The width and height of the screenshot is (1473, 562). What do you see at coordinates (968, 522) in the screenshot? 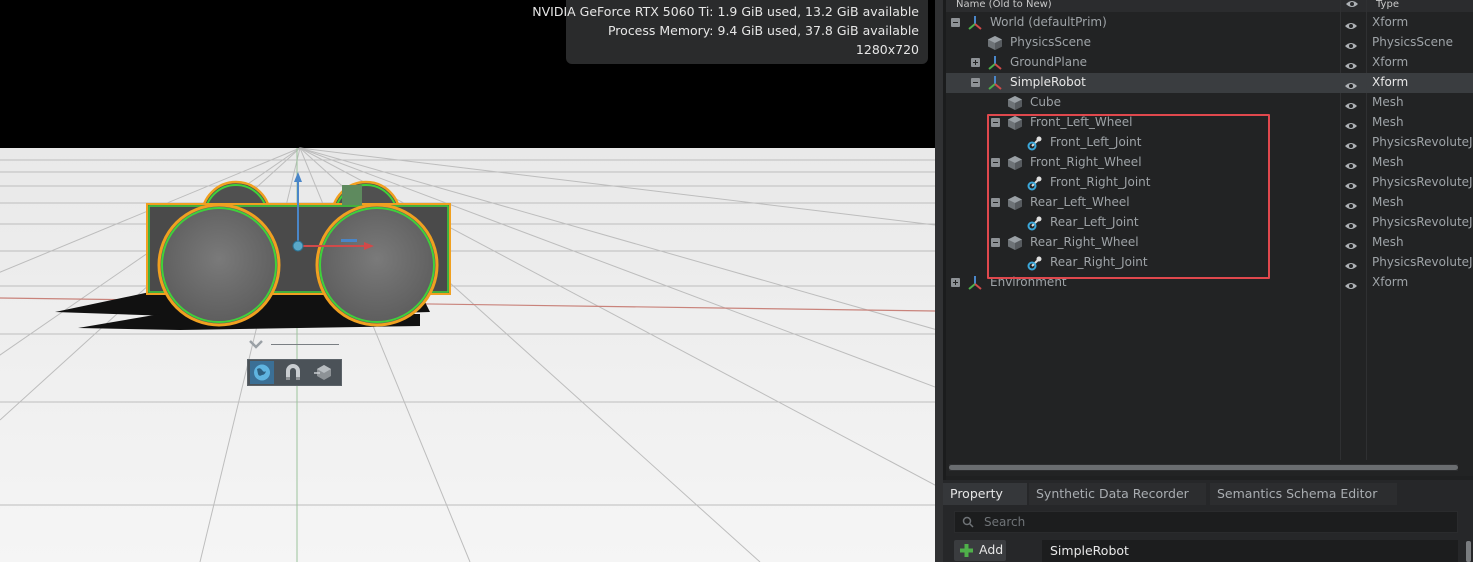
I see `search-icon` at bounding box center [968, 522].